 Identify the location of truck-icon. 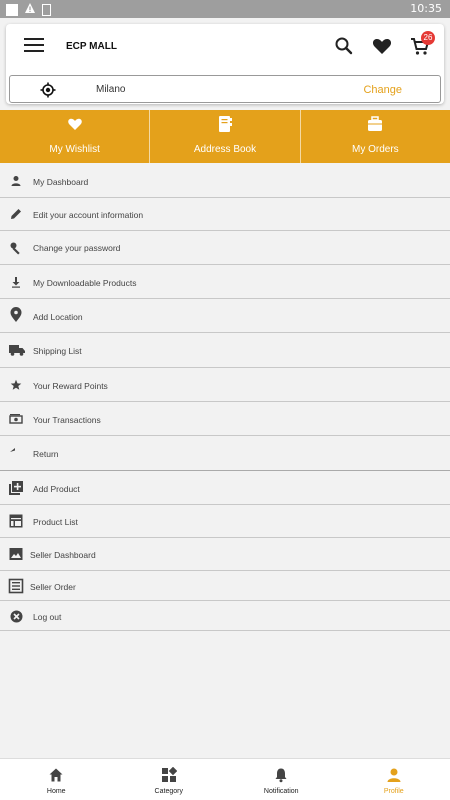
(17, 350).